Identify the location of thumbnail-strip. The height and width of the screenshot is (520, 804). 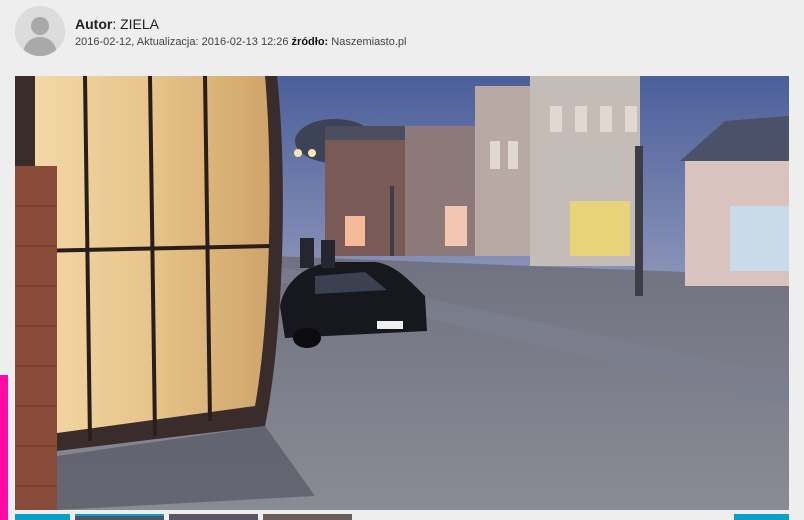
(402, 517).